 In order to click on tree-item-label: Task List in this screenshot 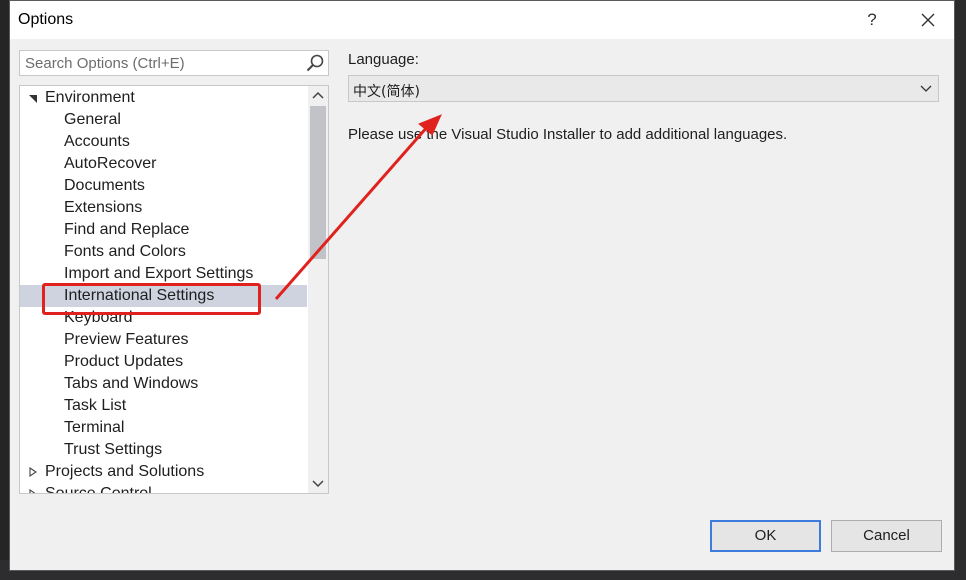, I will do `click(95, 405)`.